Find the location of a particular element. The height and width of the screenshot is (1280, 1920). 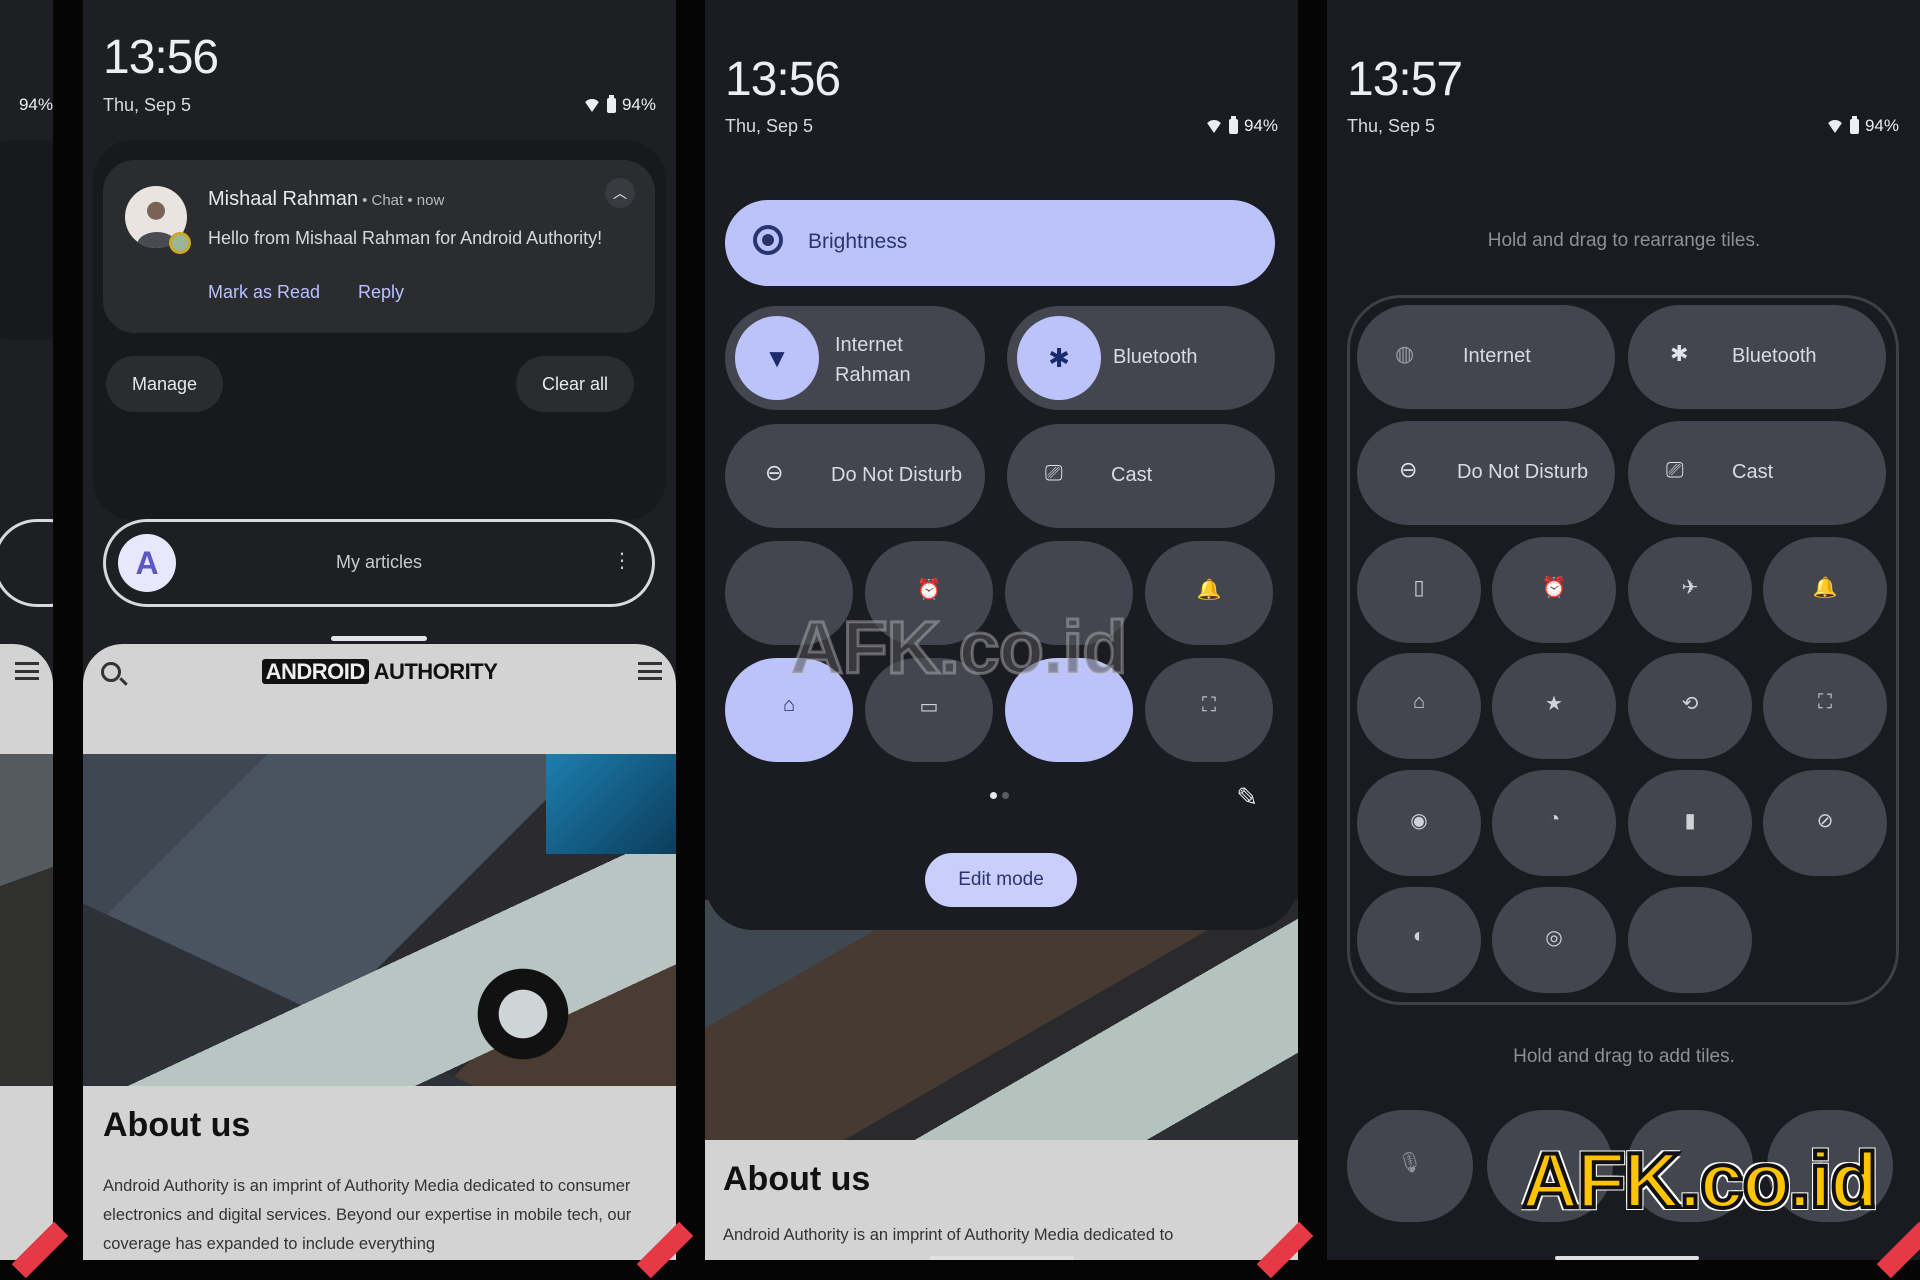

app-badge-icon is located at coordinates (180, 243).